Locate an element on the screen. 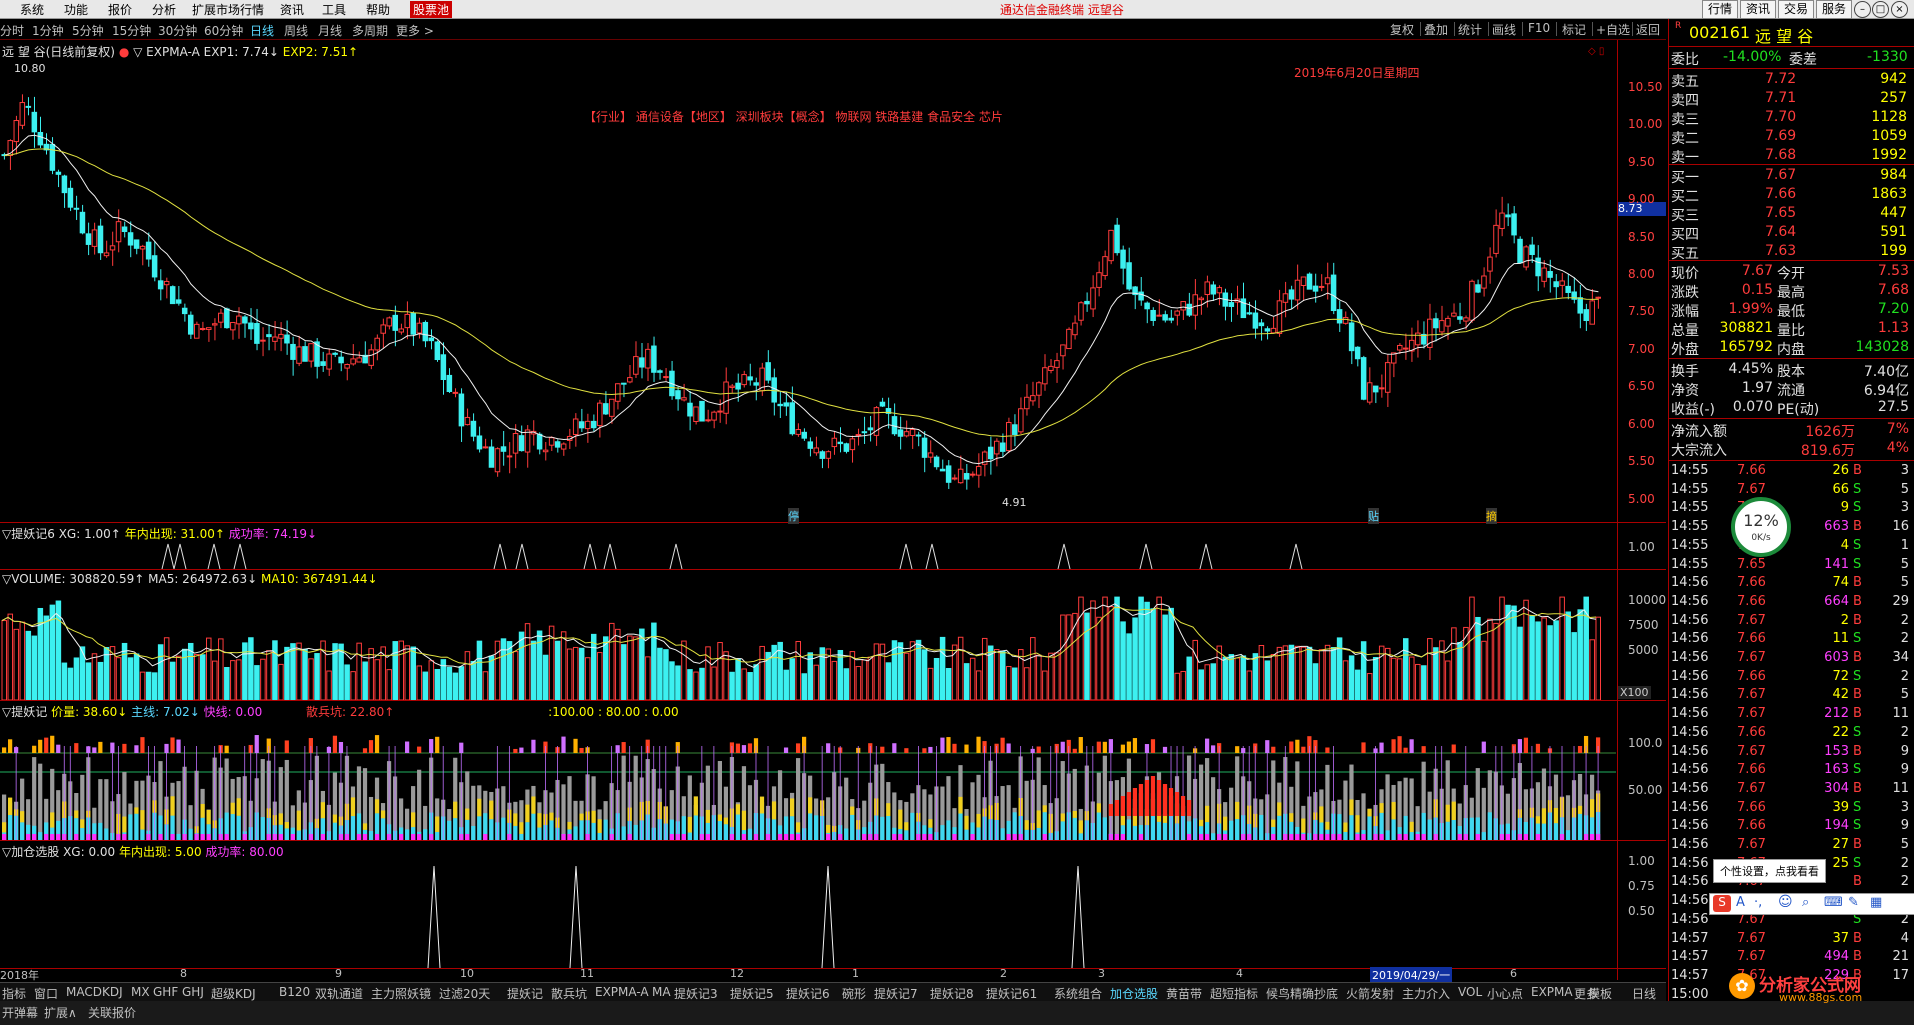 This screenshot has width=1914, height=1025. indicator-tab: MA is located at coordinates (661, 992).